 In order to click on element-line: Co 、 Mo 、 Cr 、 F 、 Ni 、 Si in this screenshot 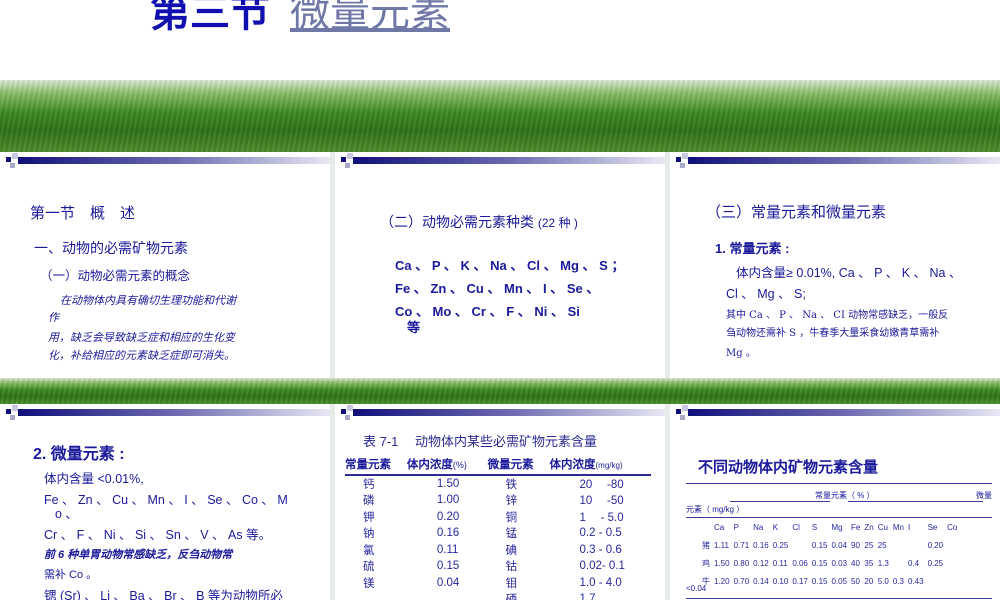, I will do `click(487, 311)`.